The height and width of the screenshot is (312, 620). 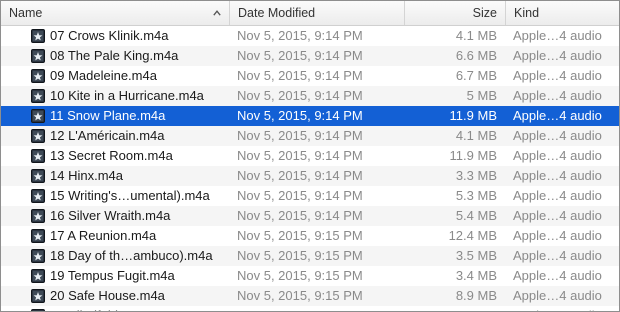 What do you see at coordinates (127, 95) in the screenshot?
I see `file-name-label: 10 Kite in a Hurricane.m4a` at bounding box center [127, 95].